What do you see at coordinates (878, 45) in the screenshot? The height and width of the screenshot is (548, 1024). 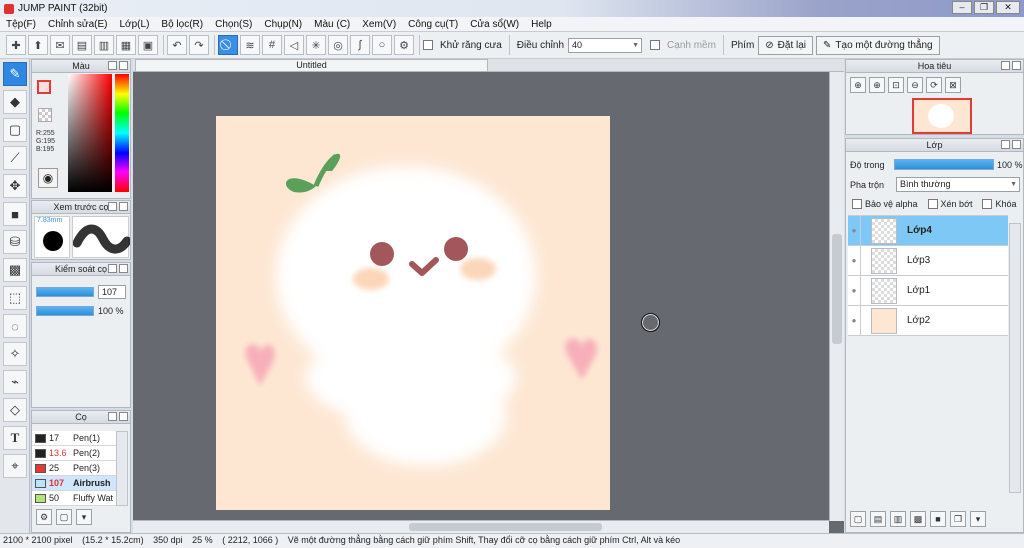 I see `straight-line-button: ✎ Tạo một đường thẳng` at bounding box center [878, 45].